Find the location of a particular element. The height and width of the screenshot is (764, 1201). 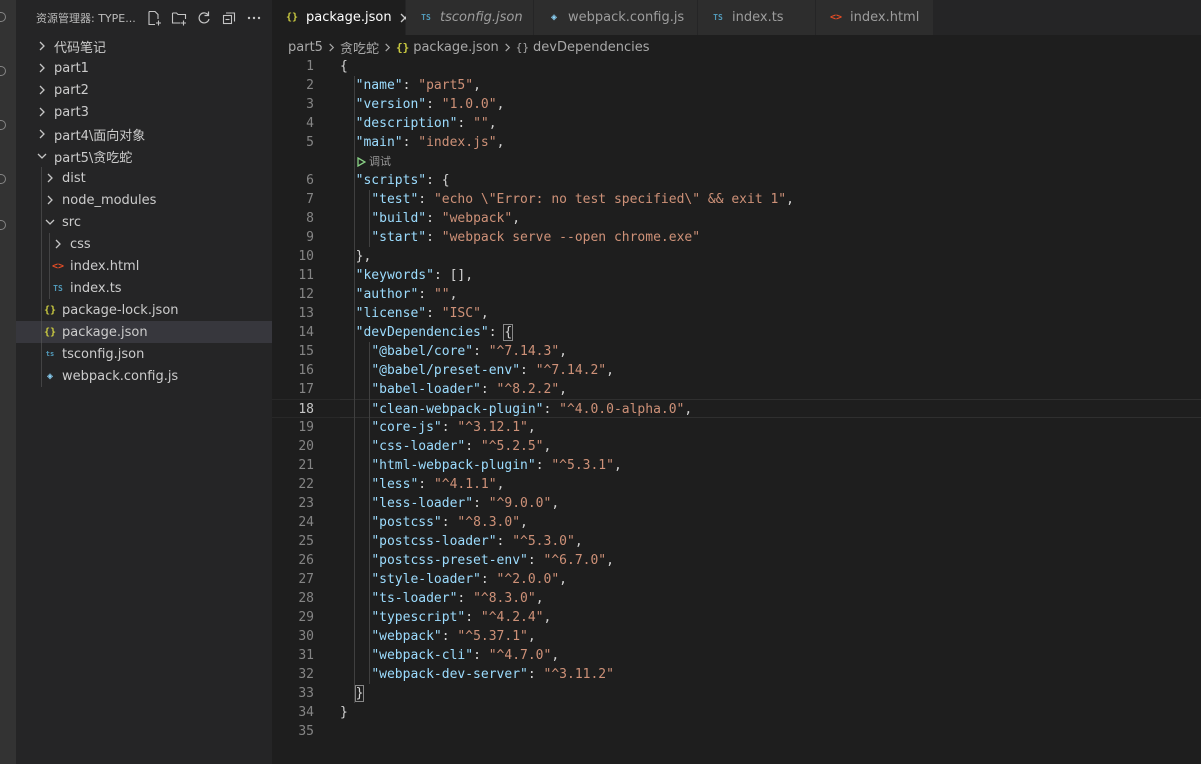

tree-folder: part5\贪吃蛇 is located at coordinates (144, 156).